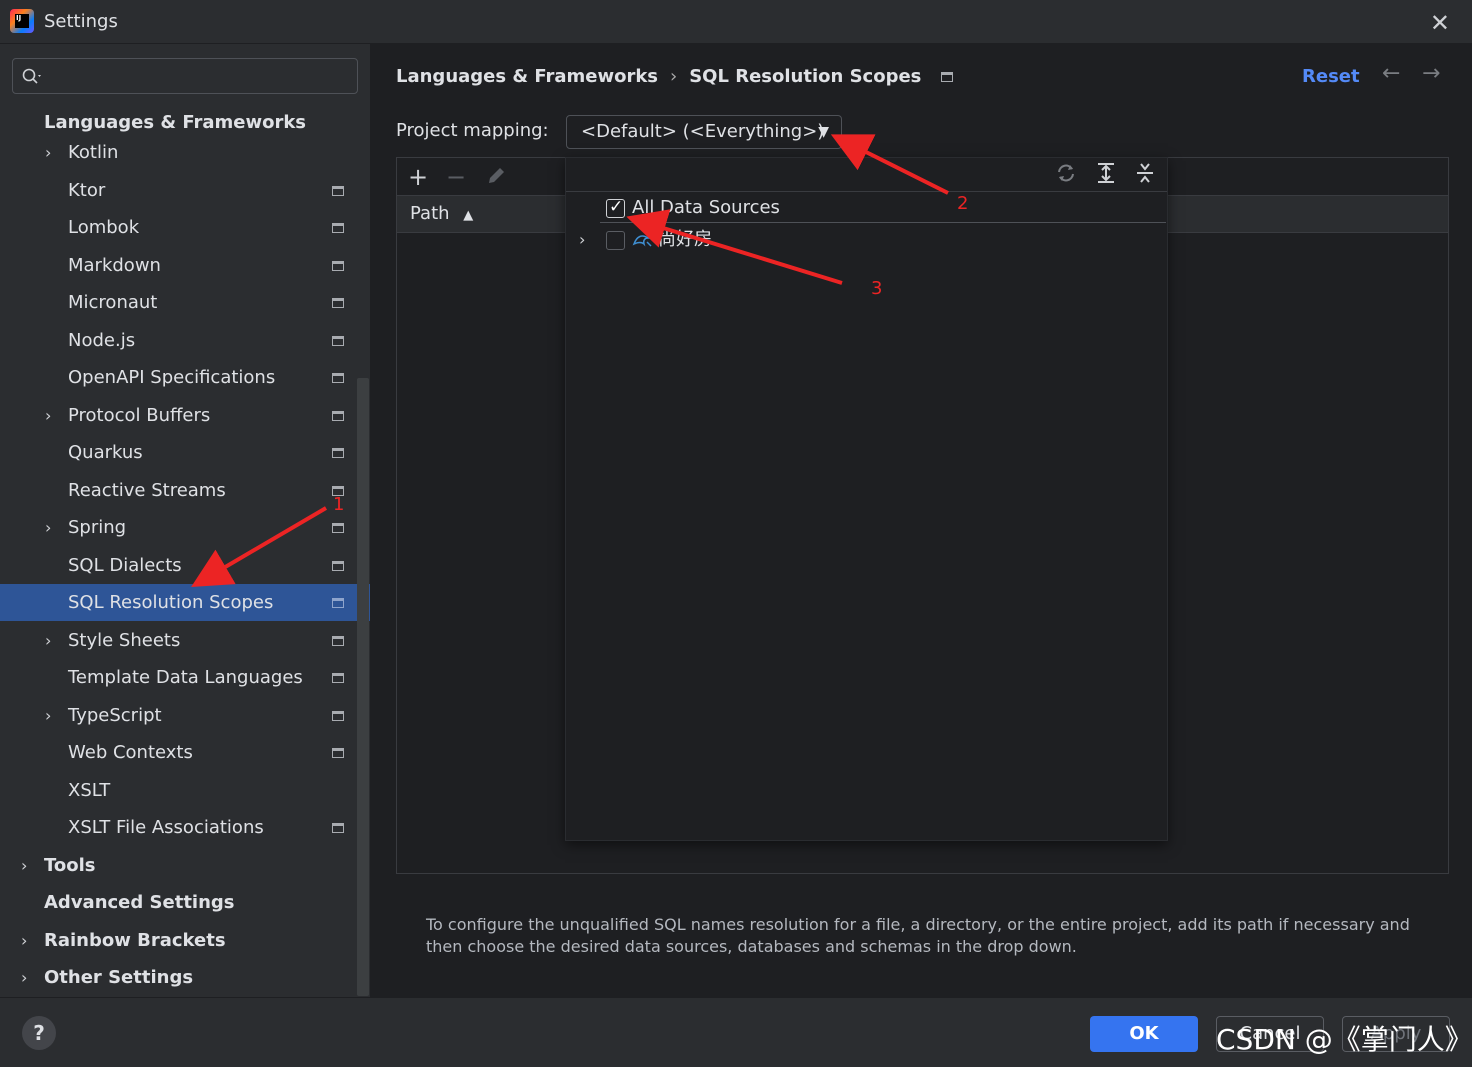 This screenshot has height=1067, width=1472. Describe the element at coordinates (130, 752) in the screenshot. I see `sidebar-item-label: Web Contexts` at that location.